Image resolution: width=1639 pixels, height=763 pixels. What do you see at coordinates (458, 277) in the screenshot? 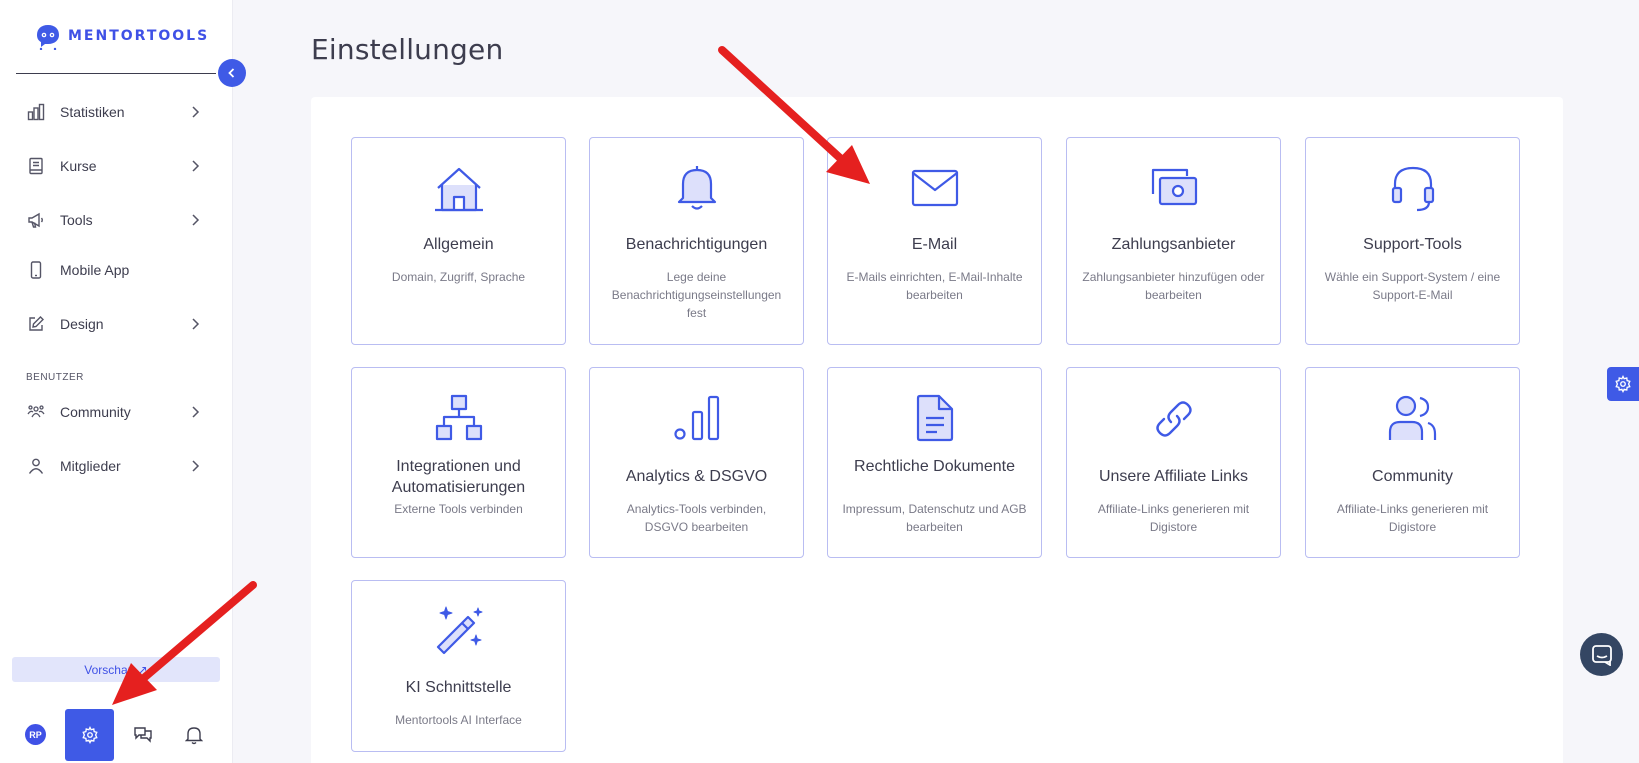
I see `card-description: Domain, Zugriff, Sprache` at bounding box center [458, 277].